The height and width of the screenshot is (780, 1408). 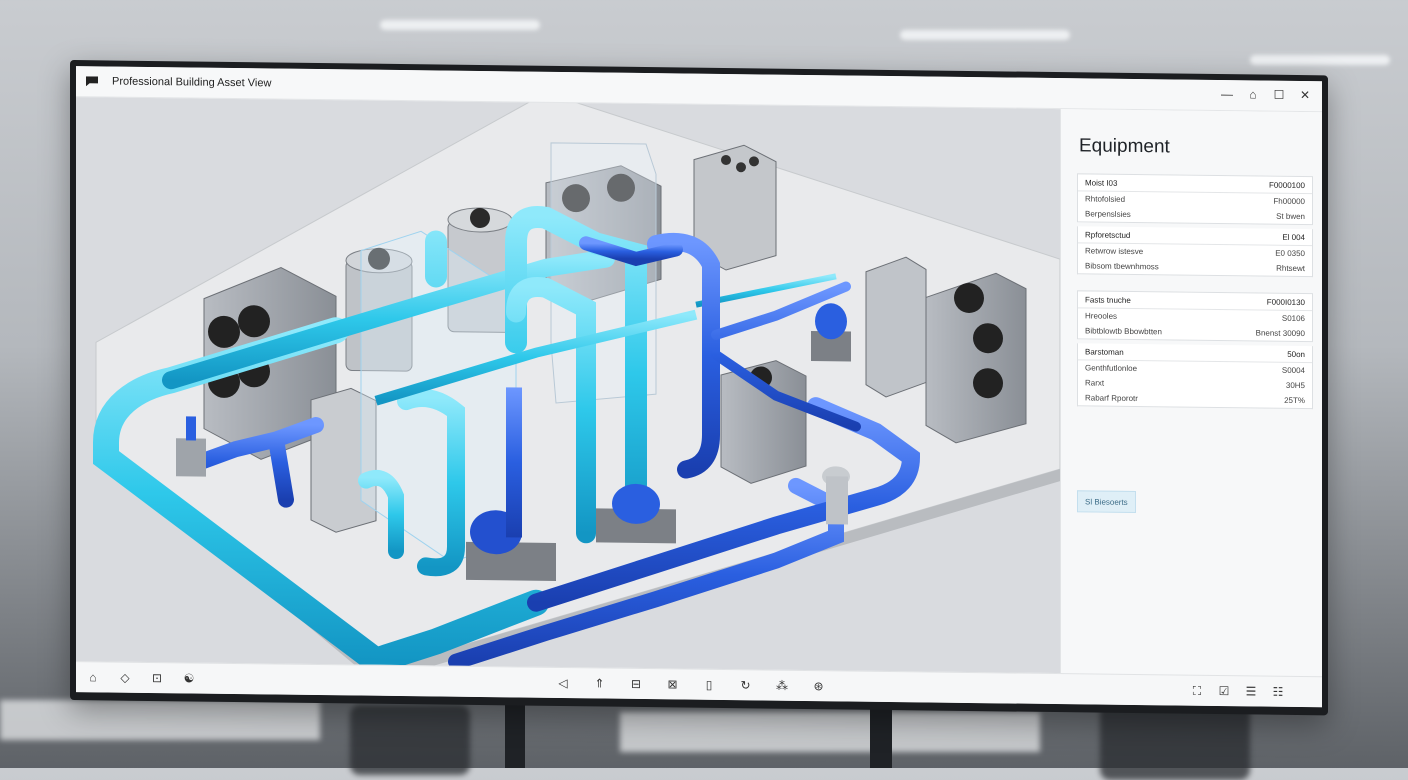 I want to click on row-label: Moist I03, so click(x=1101, y=182).